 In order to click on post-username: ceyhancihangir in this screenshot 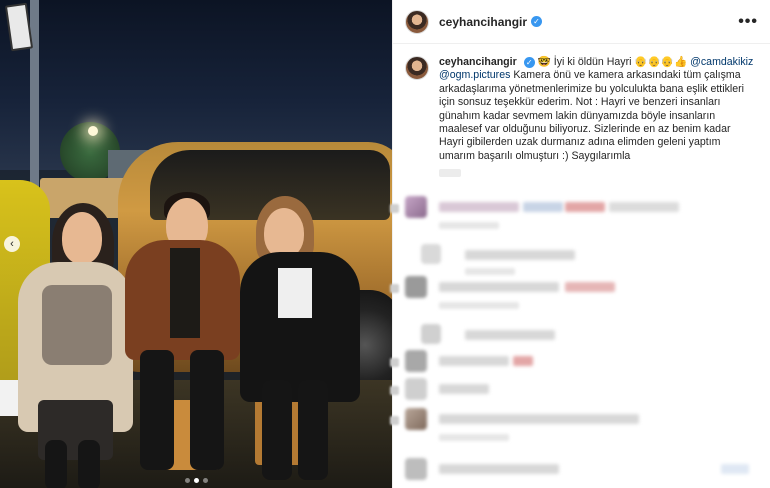, I will do `click(483, 22)`.